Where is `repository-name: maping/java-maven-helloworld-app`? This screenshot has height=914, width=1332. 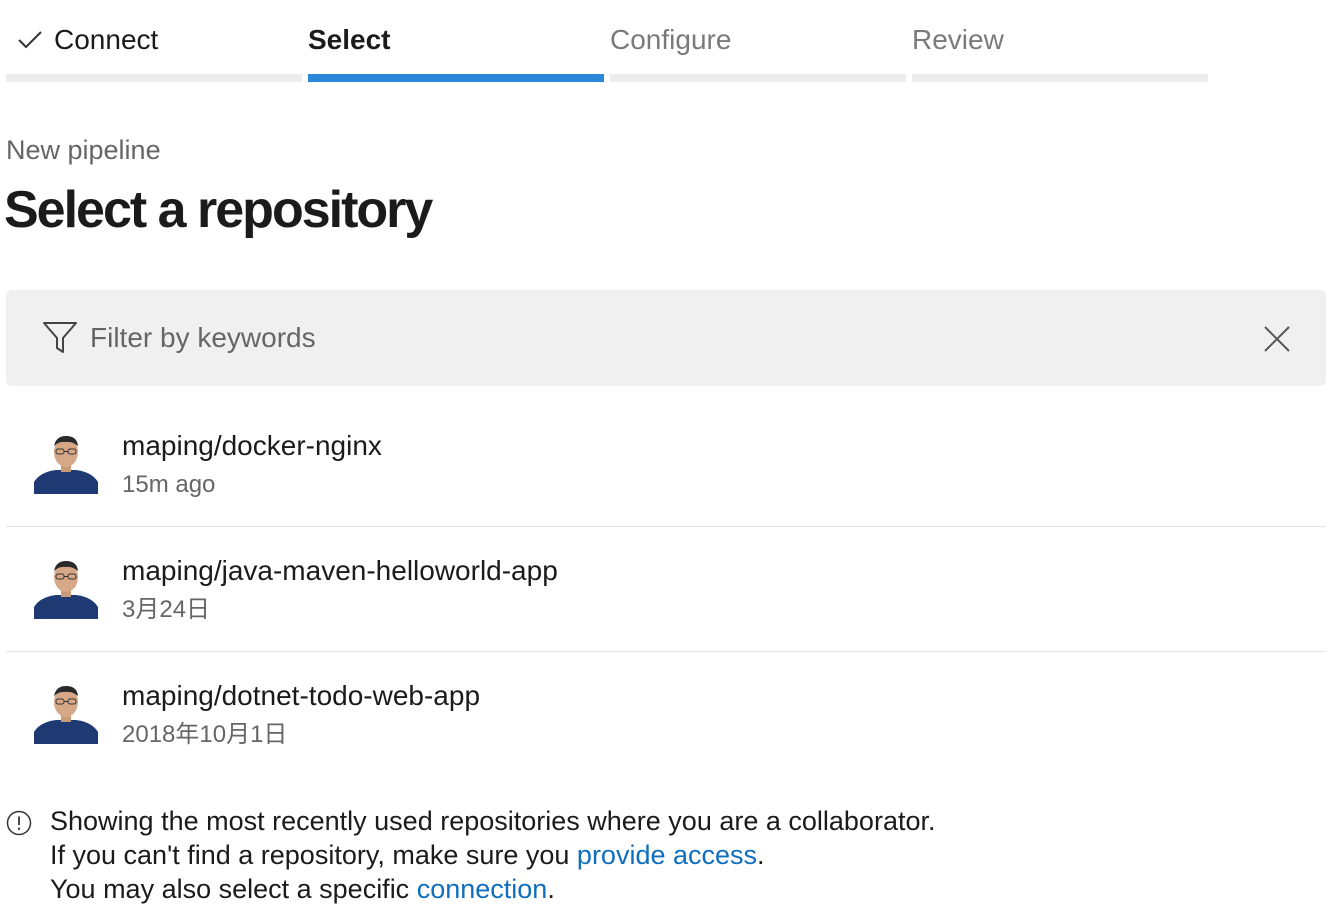 repository-name: maping/java-maven-helloworld-app is located at coordinates (340, 570).